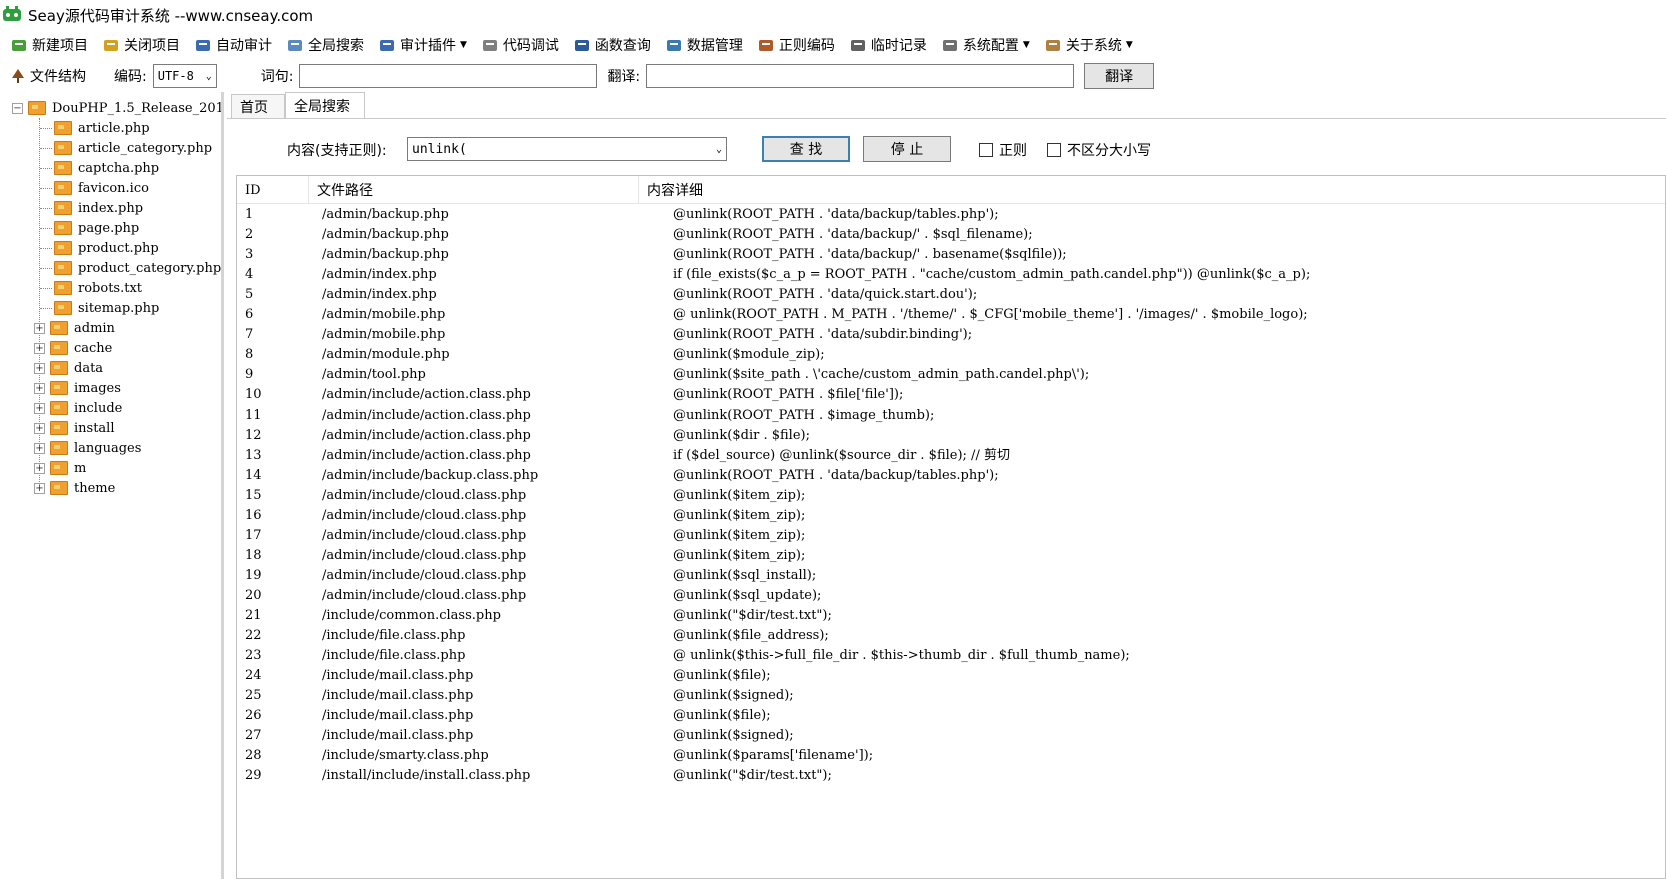  Describe the element at coordinates (439, 149) in the screenshot. I see `content-value: unlink(` at that location.